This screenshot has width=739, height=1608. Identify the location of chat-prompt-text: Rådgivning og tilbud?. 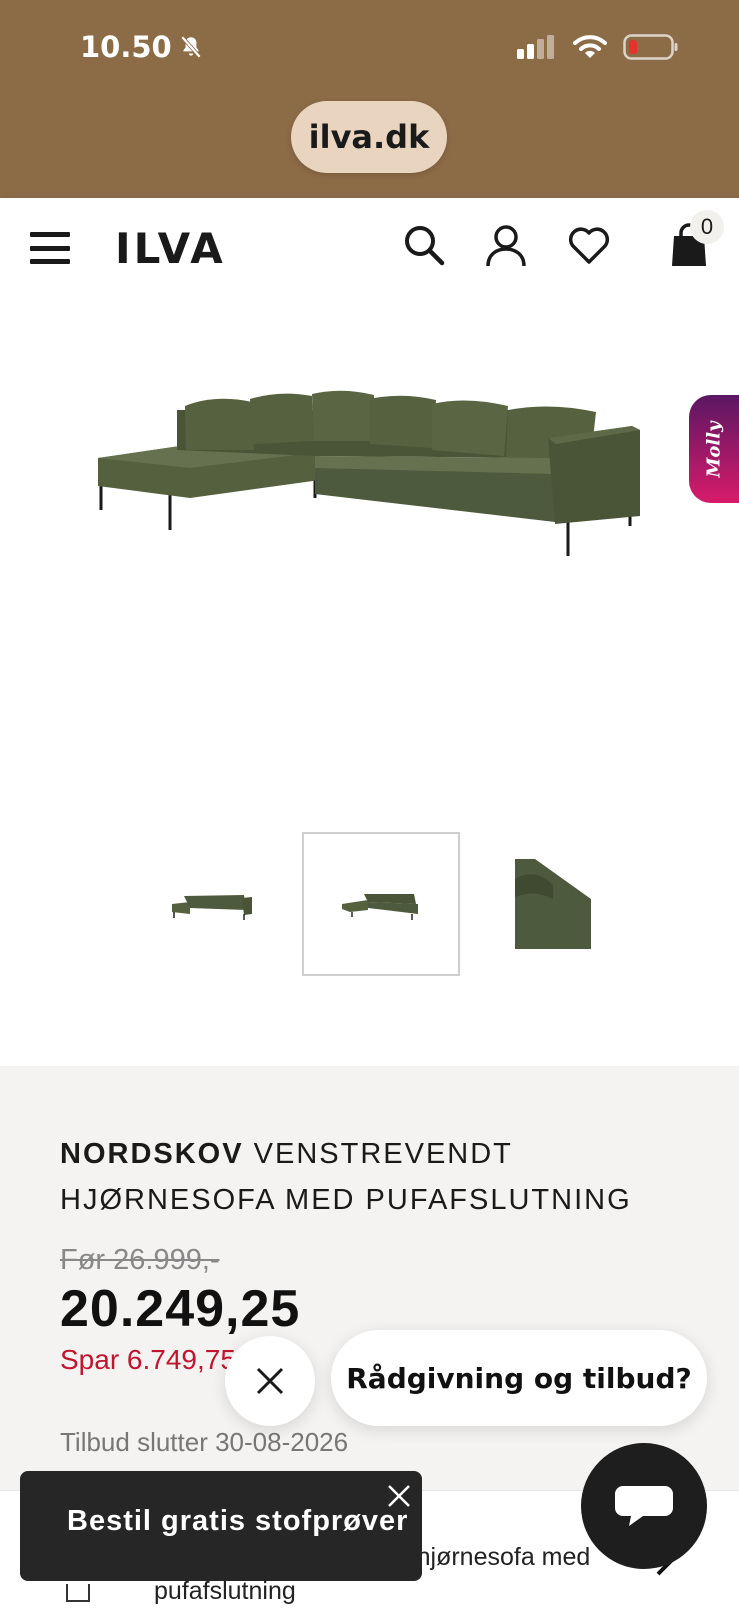
(519, 1378).